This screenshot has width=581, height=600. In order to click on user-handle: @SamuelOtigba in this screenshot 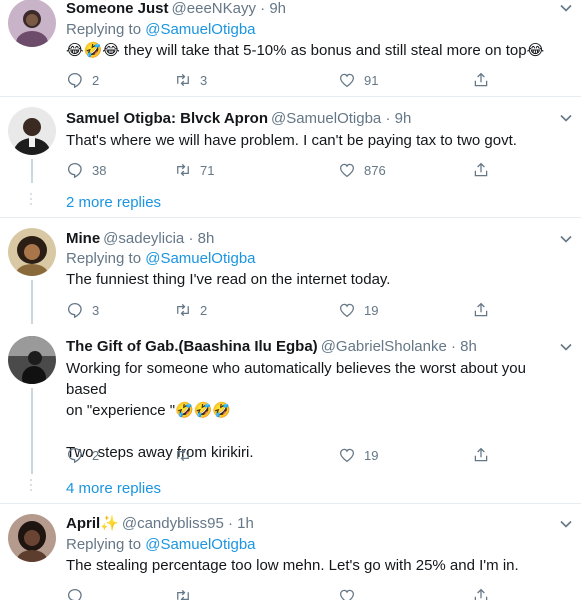, I will do `click(326, 118)`.